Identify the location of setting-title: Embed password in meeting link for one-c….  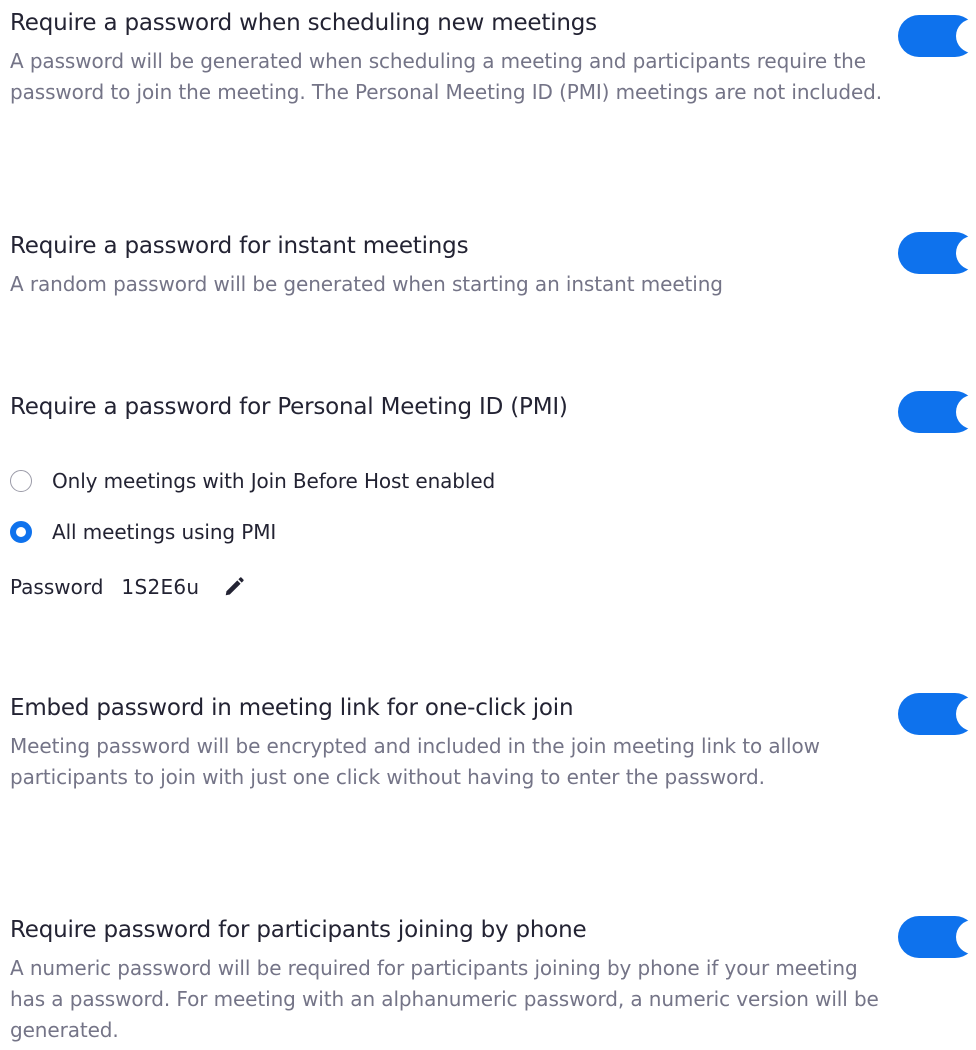
(292, 708).